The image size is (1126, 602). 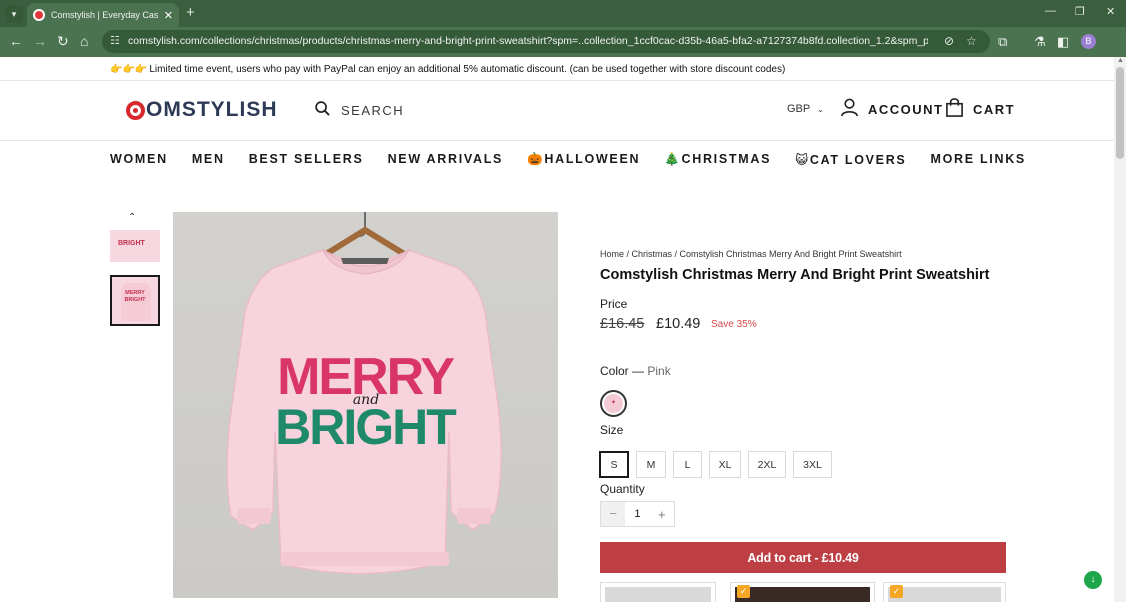 What do you see at coordinates (1002, 42) in the screenshot?
I see `extensions-icon: ⧉` at bounding box center [1002, 42].